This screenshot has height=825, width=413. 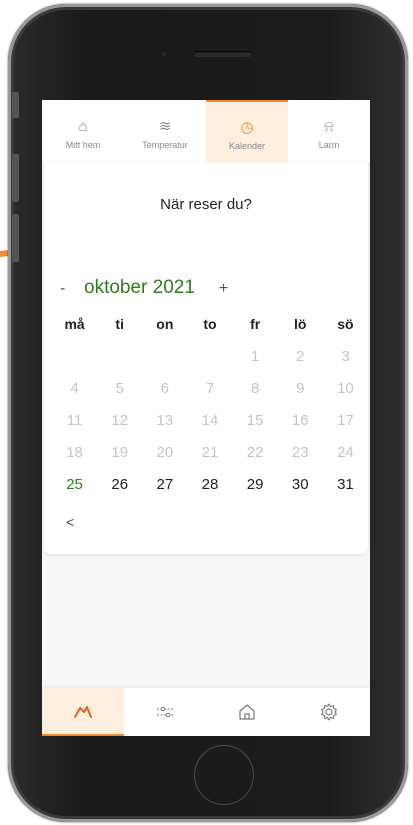 What do you see at coordinates (255, 452) in the screenshot?
I see `calendar-day: 22` at bounding box center [255, 452].